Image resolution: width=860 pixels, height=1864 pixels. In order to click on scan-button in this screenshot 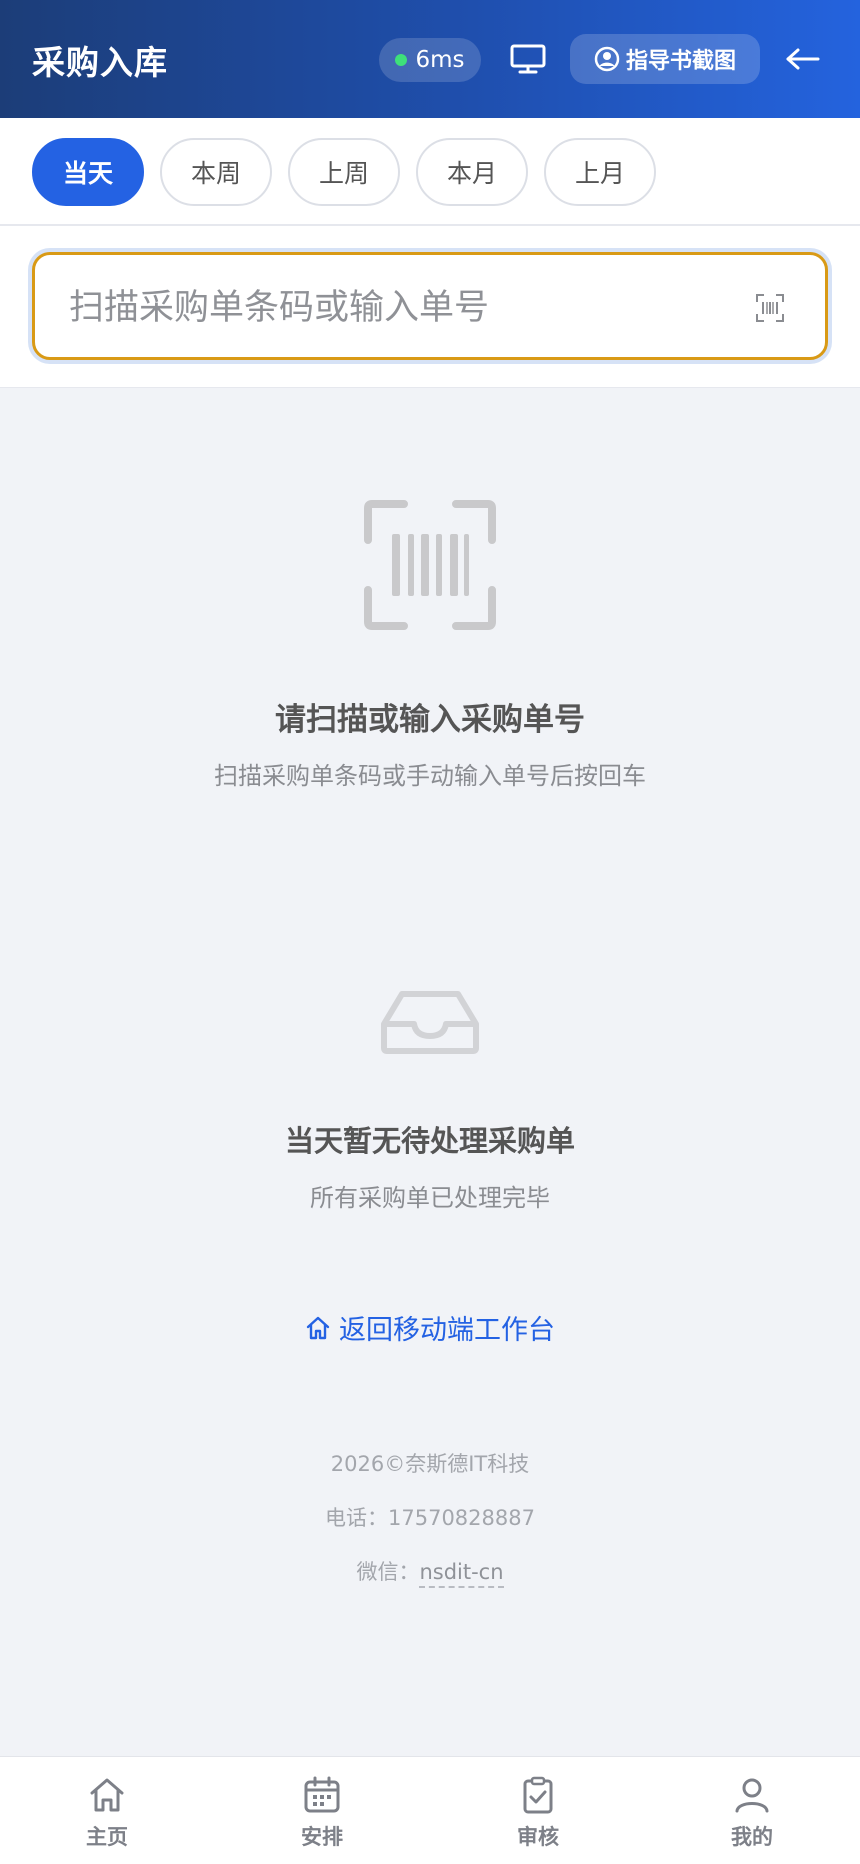, I will do `click(770, 308)`.